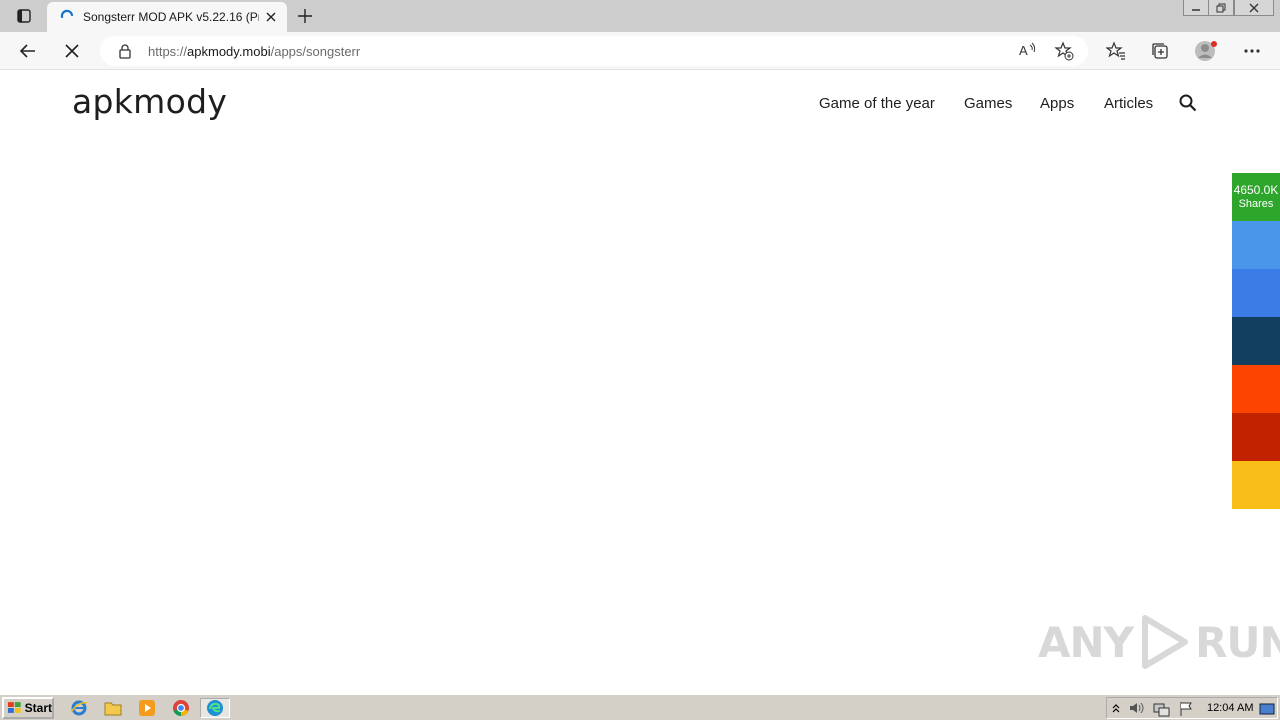  I want to click on nav-game-of-the-year: Game of the year, so click(877, 103).